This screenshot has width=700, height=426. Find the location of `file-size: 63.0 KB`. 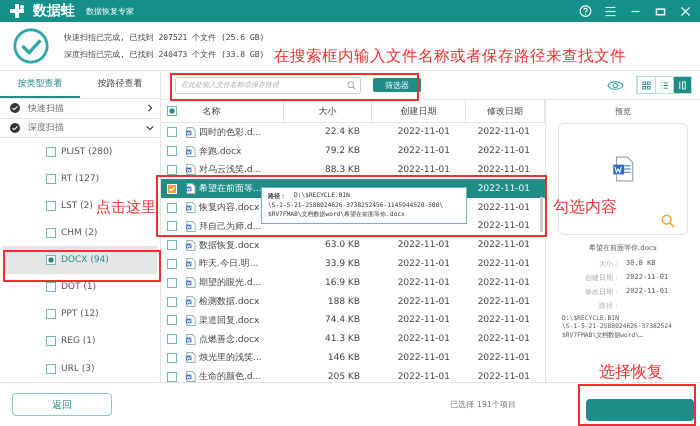

file-size: 63.0 KB is located at coordinates (342, 245).